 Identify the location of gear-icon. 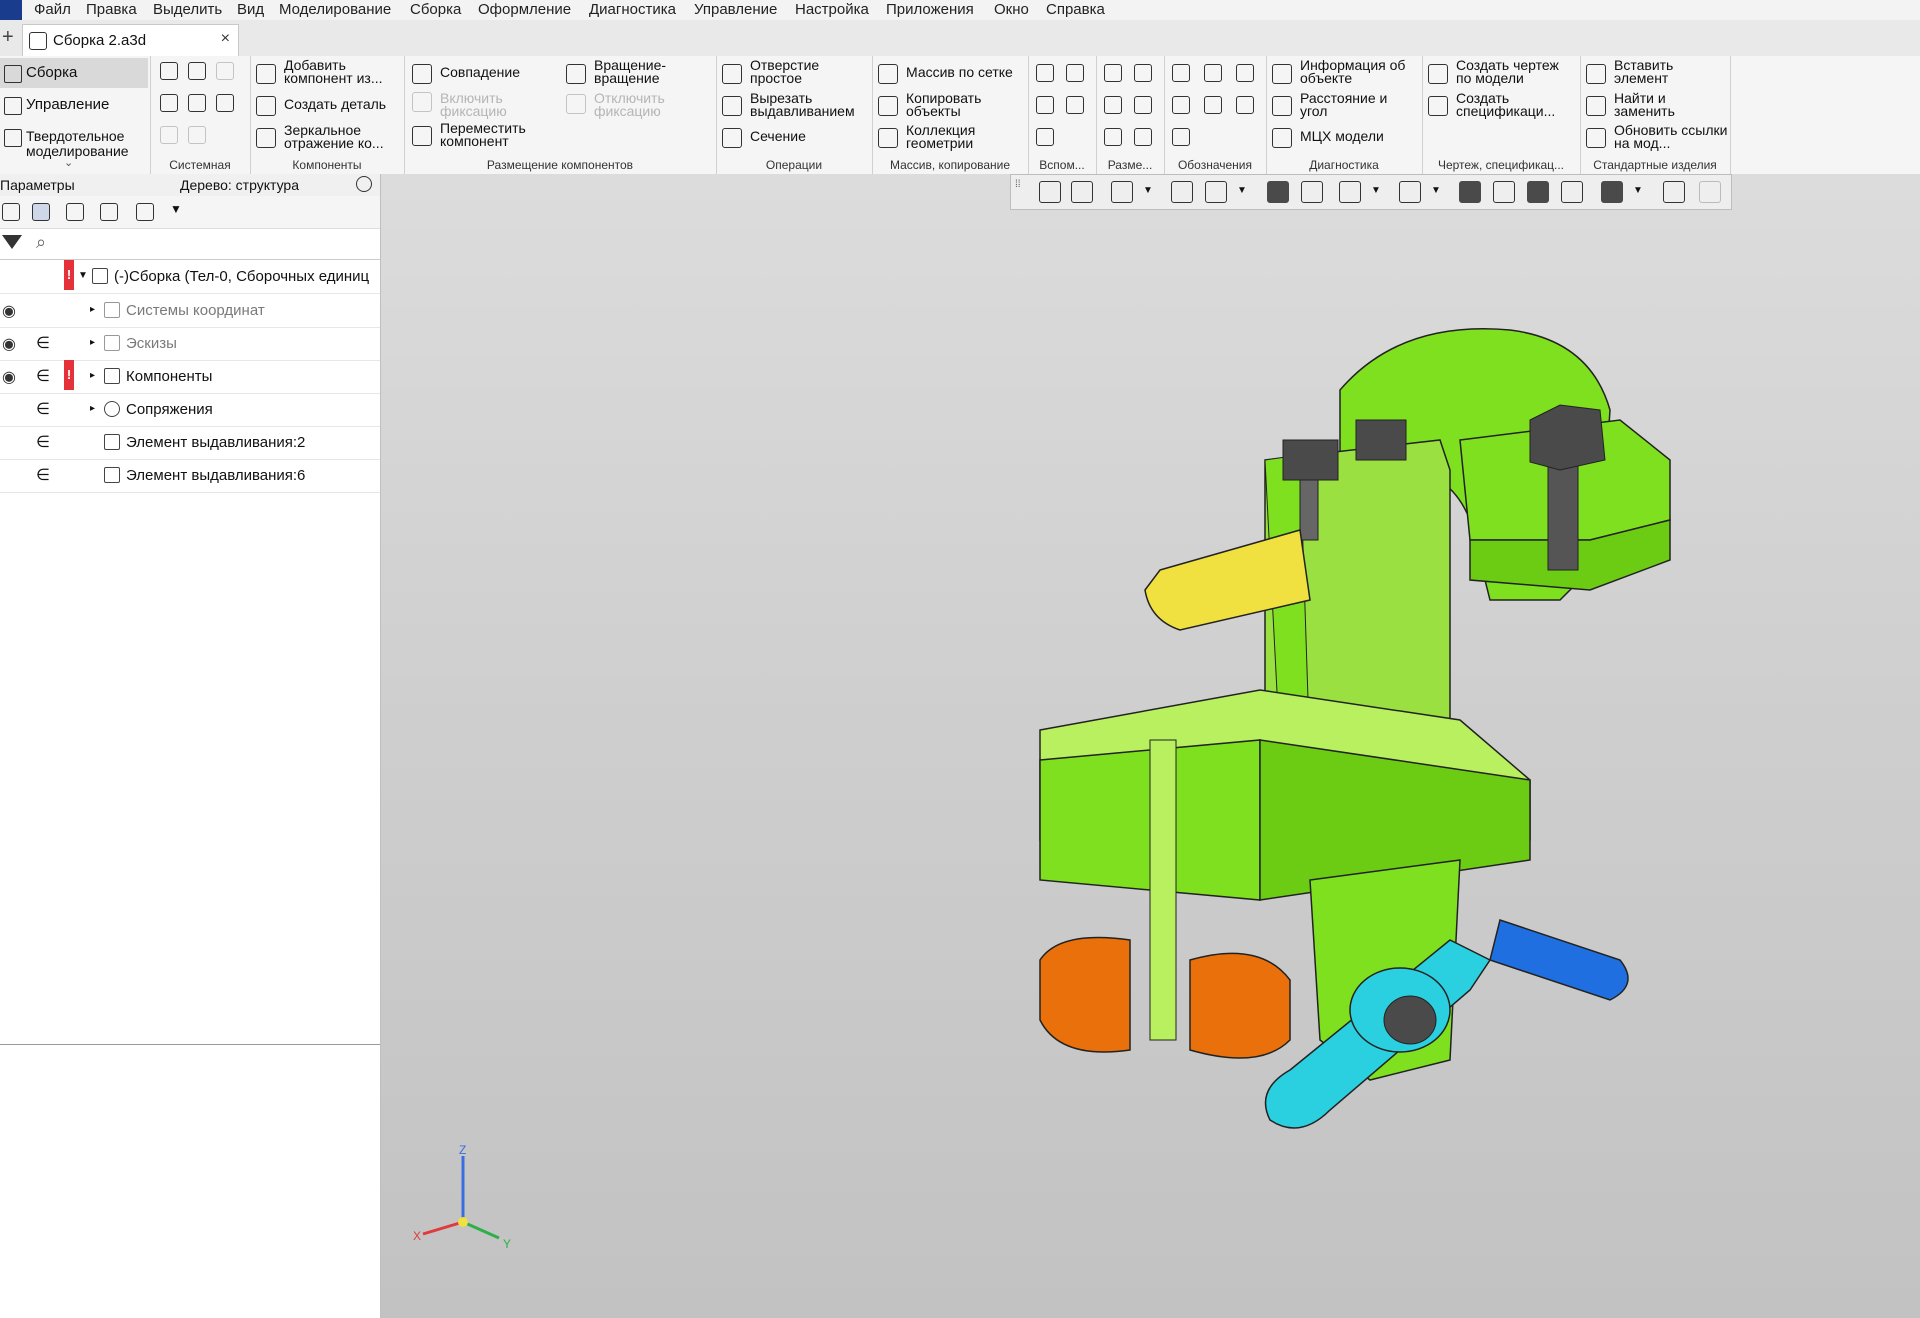
(364, 184).